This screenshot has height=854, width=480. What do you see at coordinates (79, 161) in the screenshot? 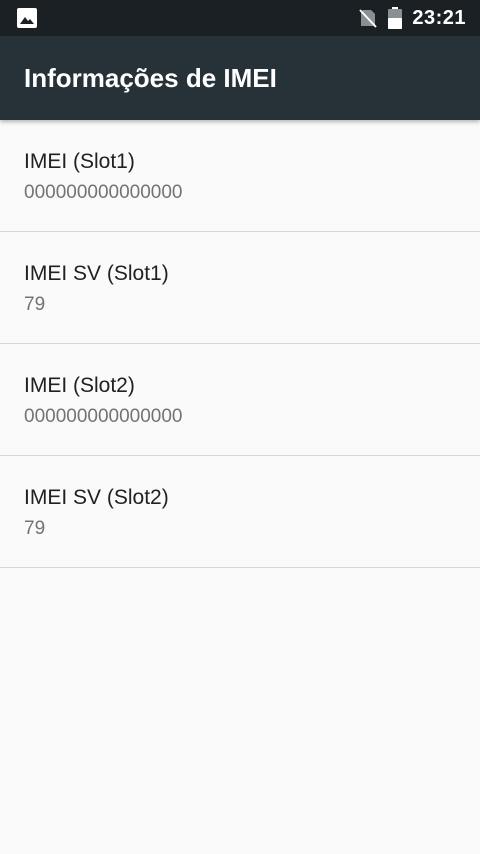
I see `list-item-title: IMEI (Slot1)` at bounding box center [79, 161].